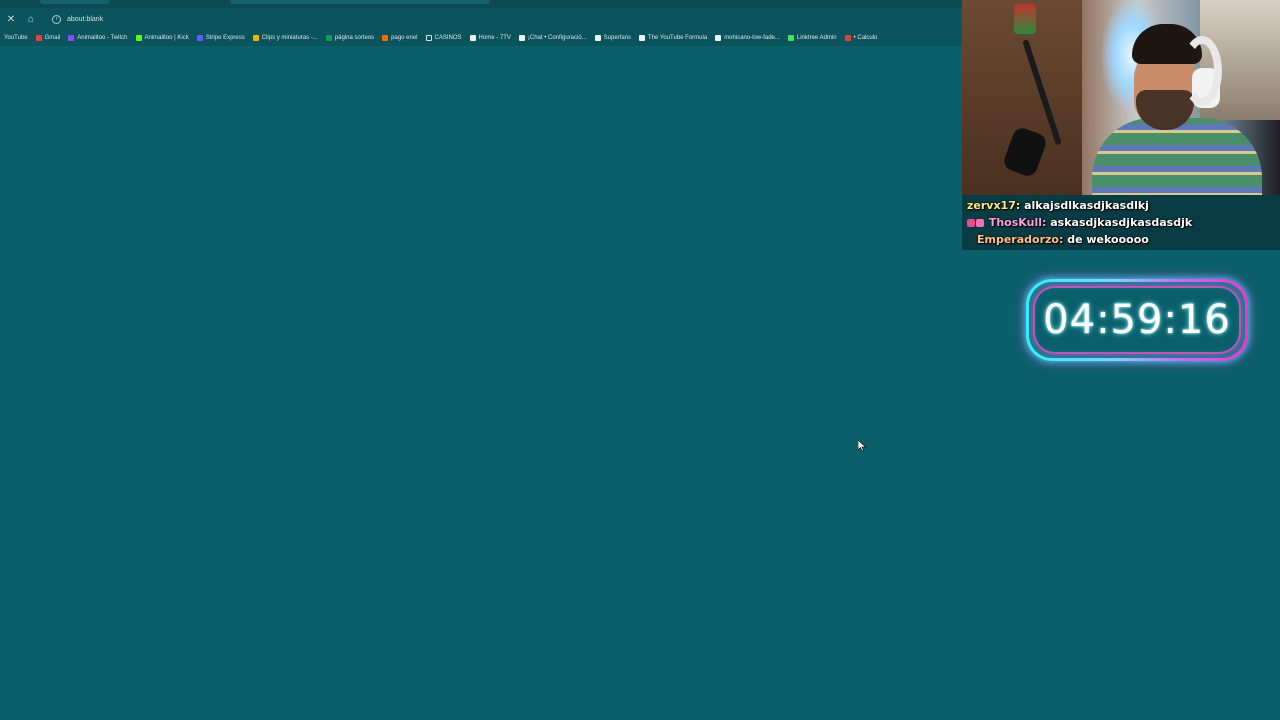  I want to click on bookmark-label: Stripe Express, so click(225, 38).